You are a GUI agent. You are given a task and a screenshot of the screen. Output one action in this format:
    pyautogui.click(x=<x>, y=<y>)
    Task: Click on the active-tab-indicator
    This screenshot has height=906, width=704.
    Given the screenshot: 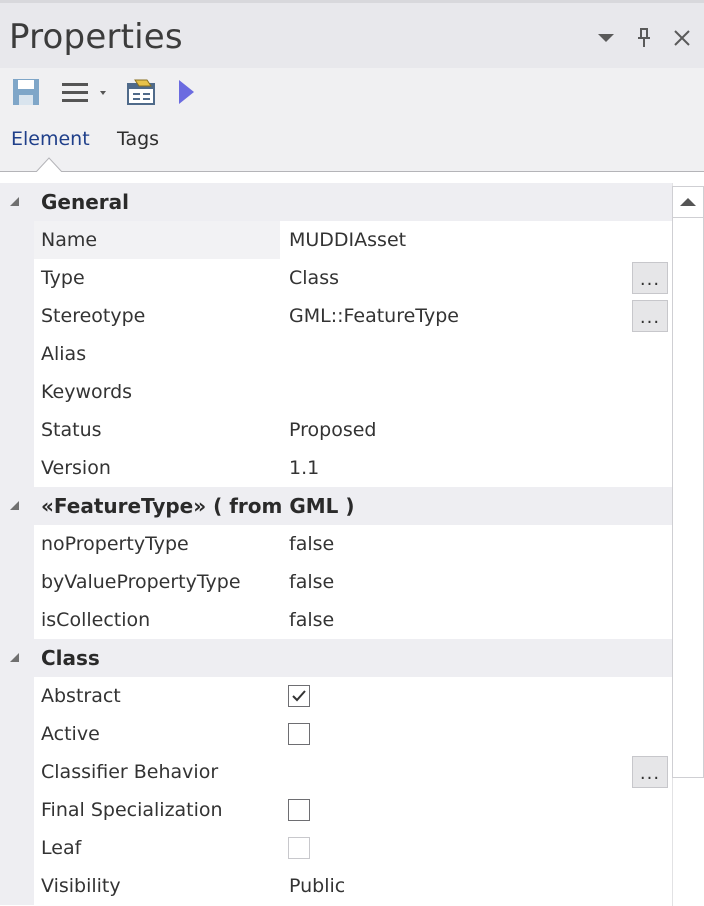 What is the action you would take?
    pyautogui.click(x=49, y=165)
    